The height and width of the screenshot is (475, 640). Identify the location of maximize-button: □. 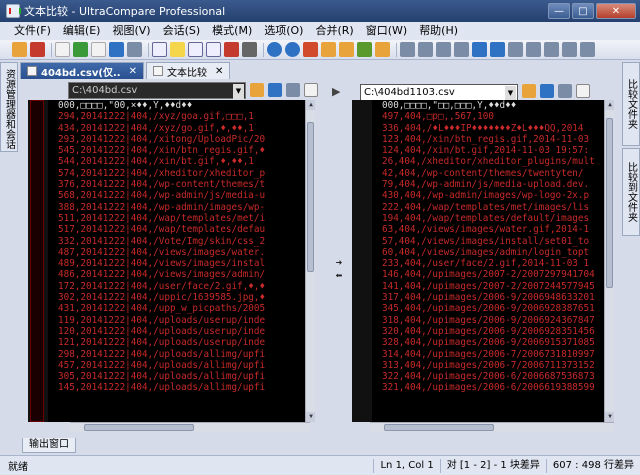
(583, 11).